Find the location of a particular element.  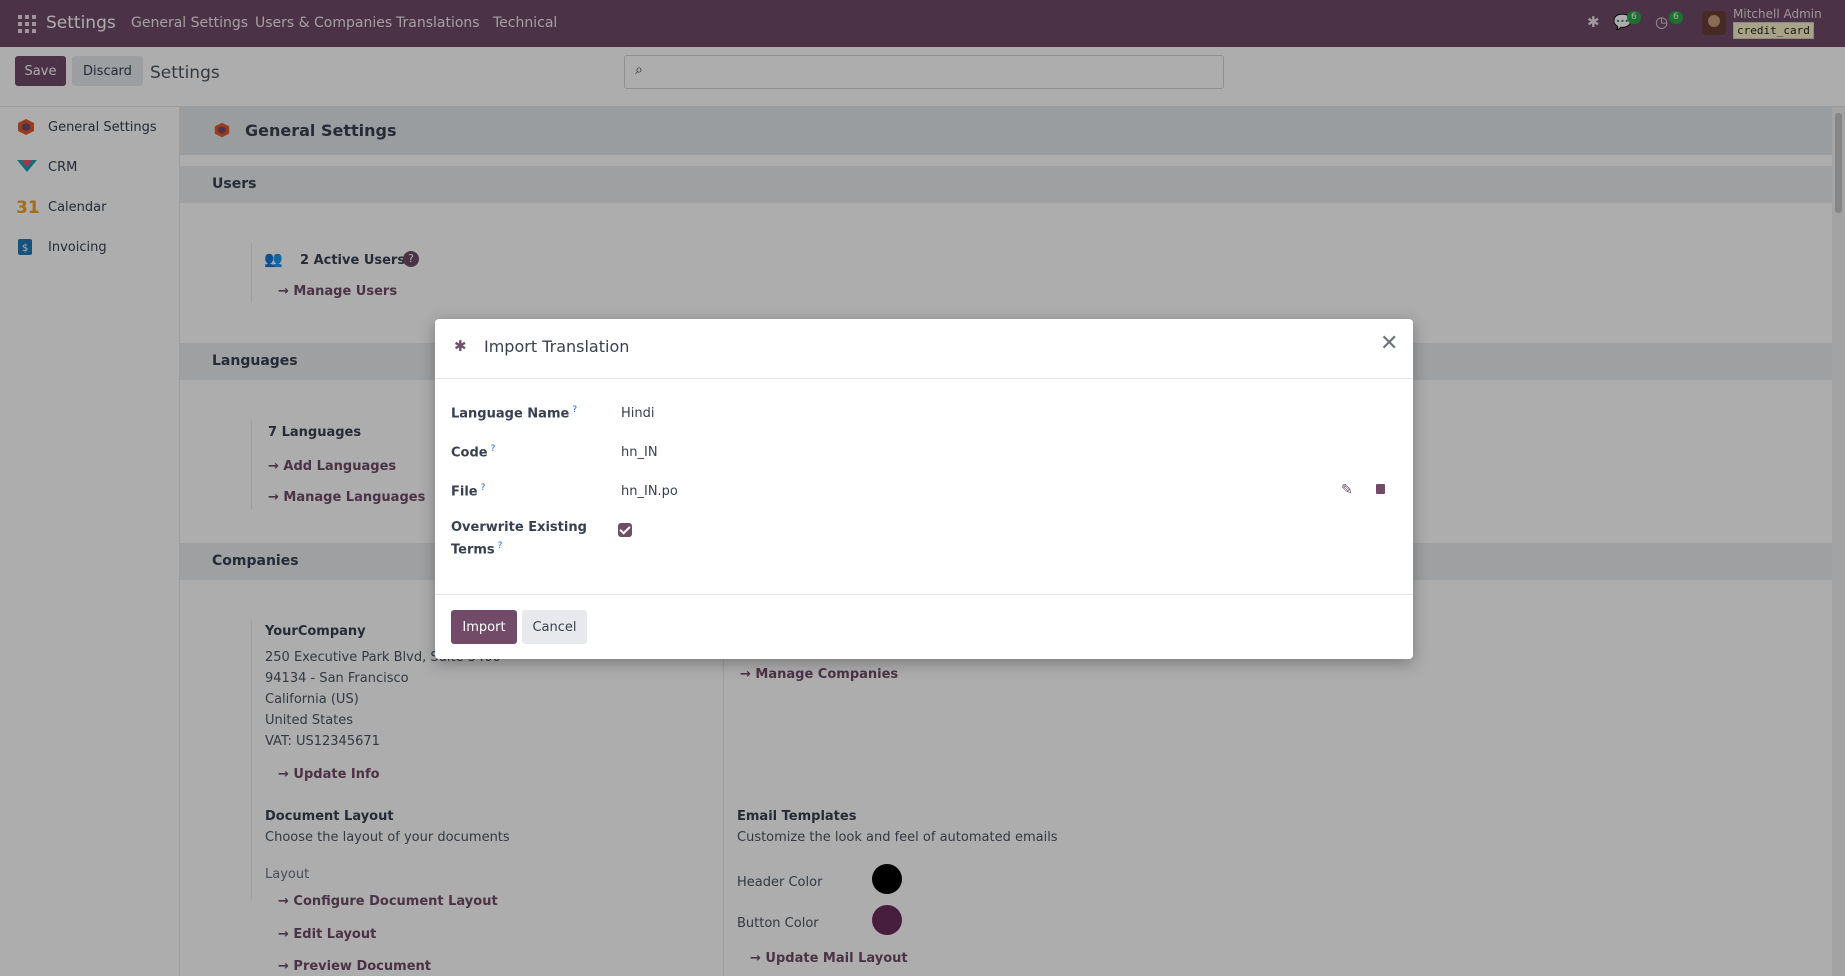

file-field: hn_IN.po is located at coordinates (649, 491).